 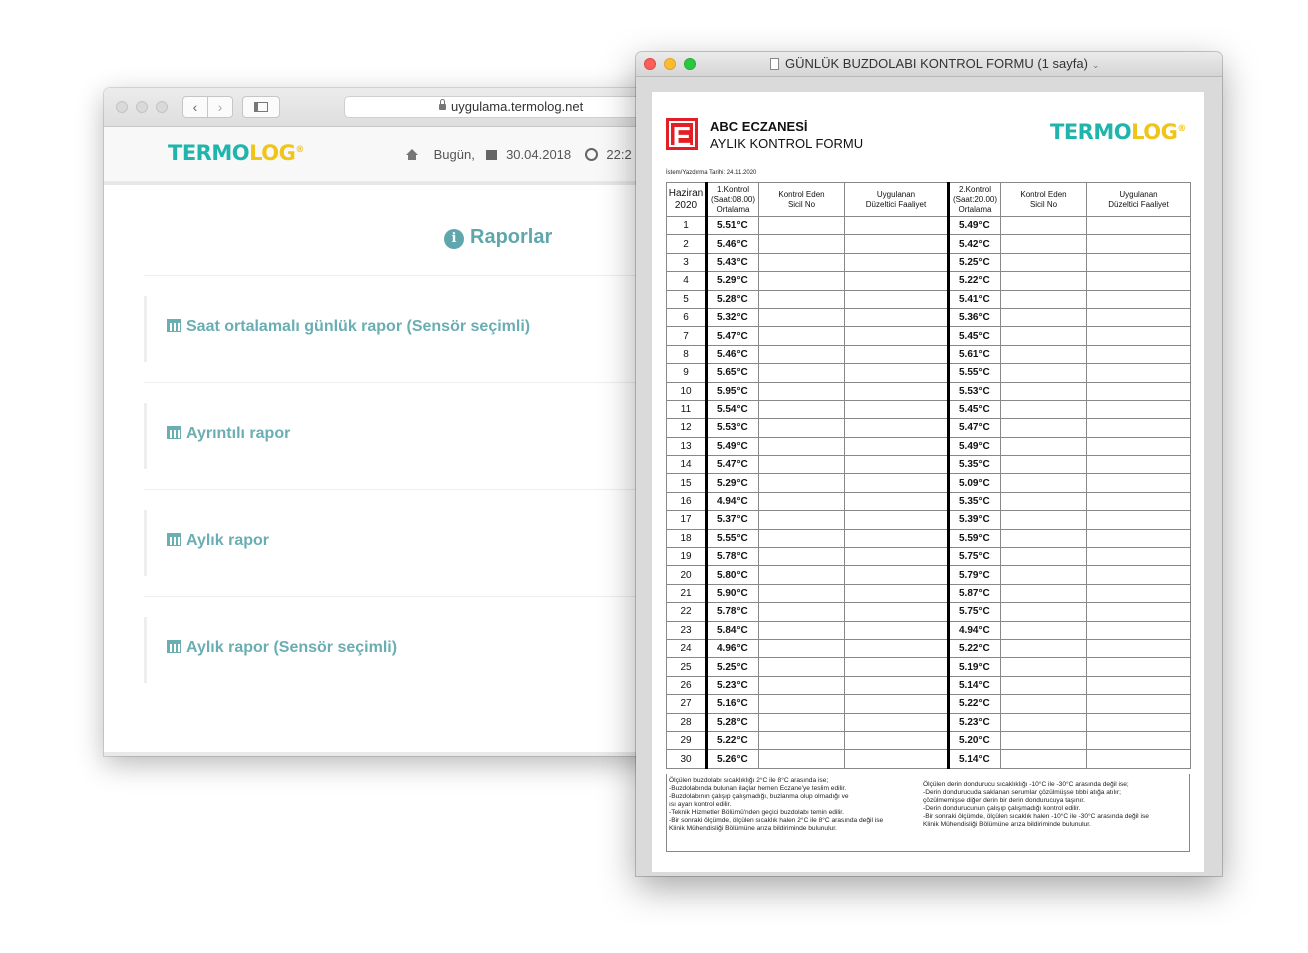 What do you see at coordinates (928, 667) in the screenshot?
I see `table-row: 25 5.25°C 5.19°C` at bounding box center [928, 667].